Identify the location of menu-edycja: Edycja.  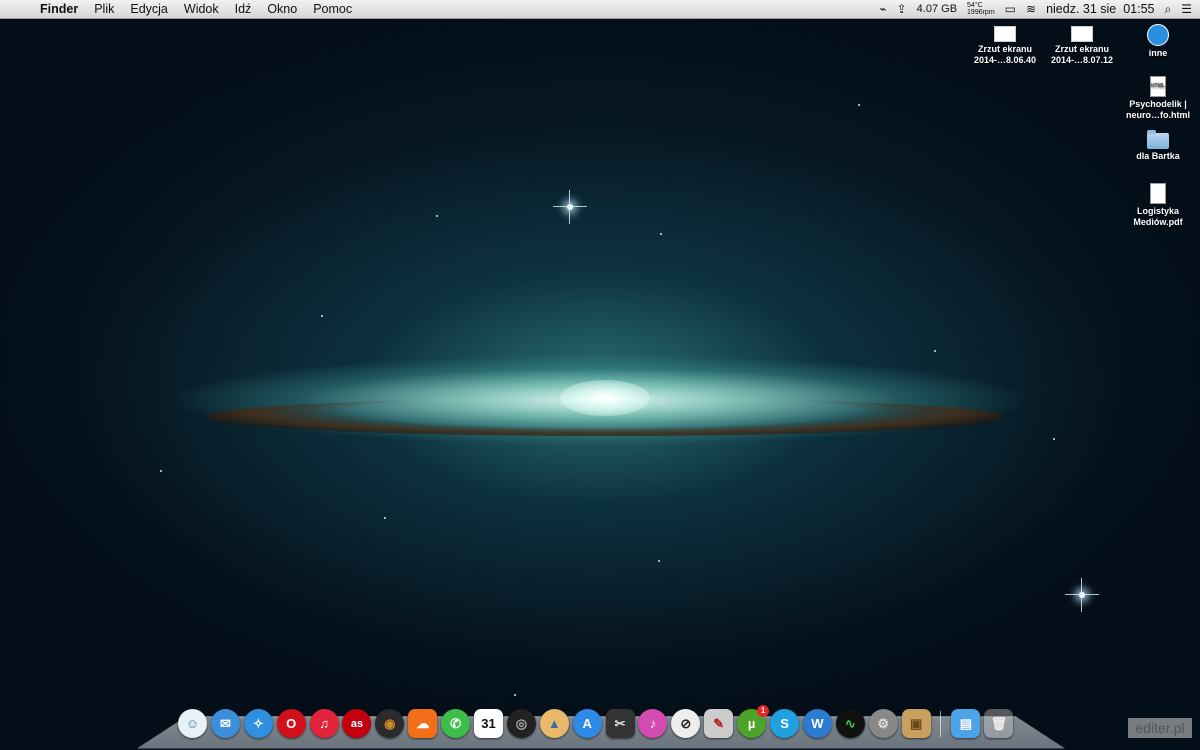
(149, 9).